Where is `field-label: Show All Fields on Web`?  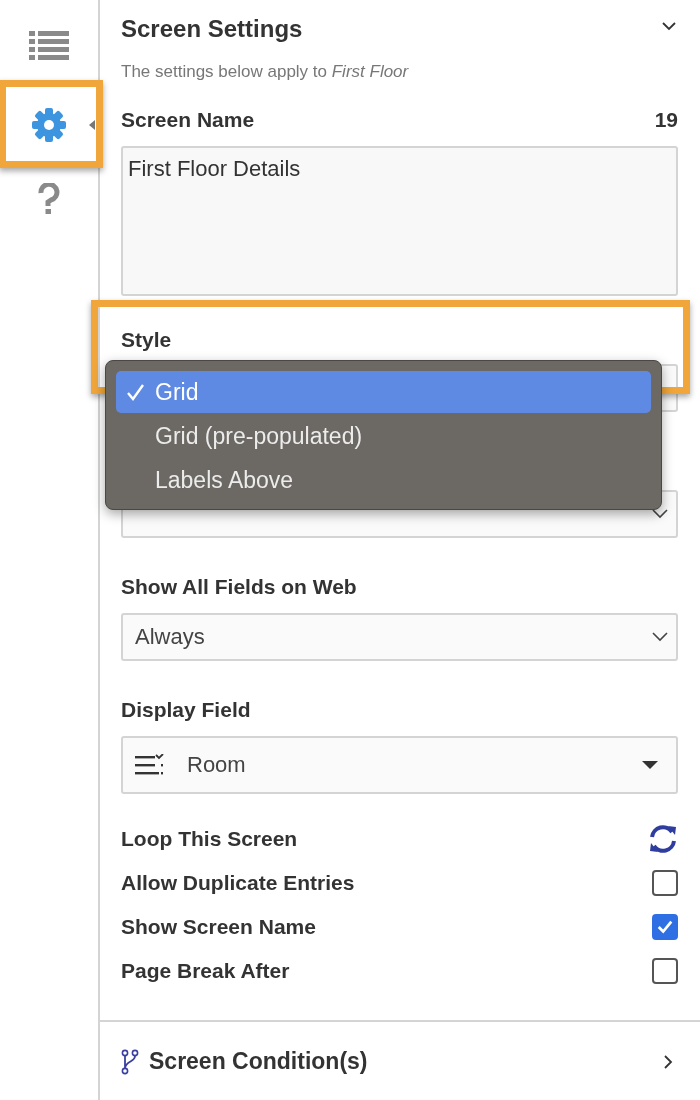 field-label: Show All Fields on Web is located at coordinates (239, 587).